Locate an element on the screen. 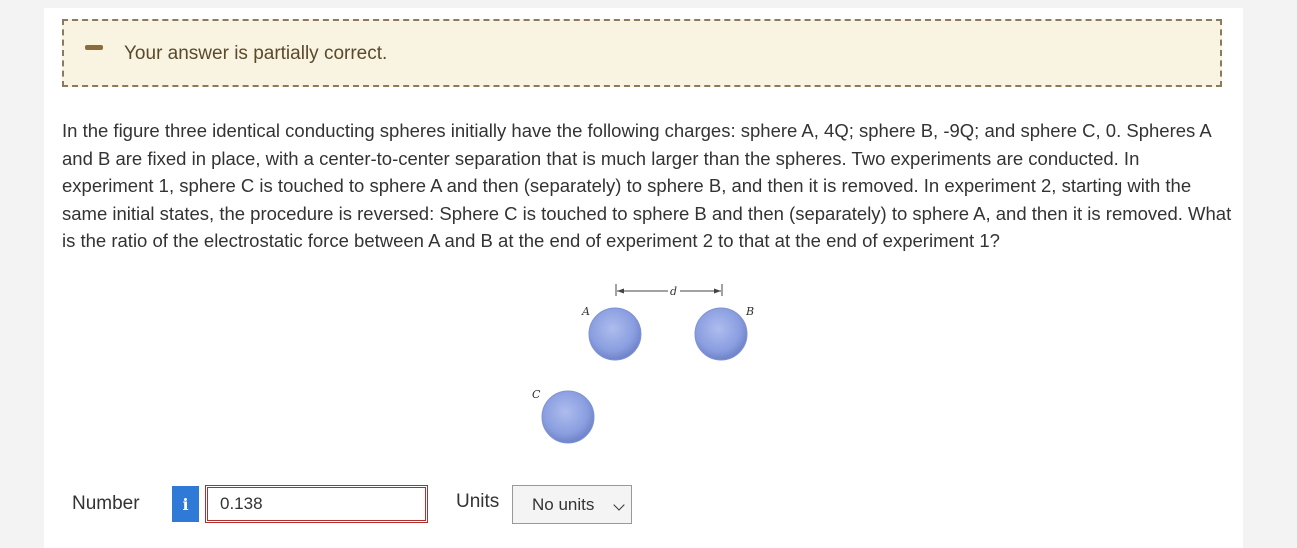 The width and height of the screenshot is (1297, 548). sphere-c is located at coordinates (568, 417).